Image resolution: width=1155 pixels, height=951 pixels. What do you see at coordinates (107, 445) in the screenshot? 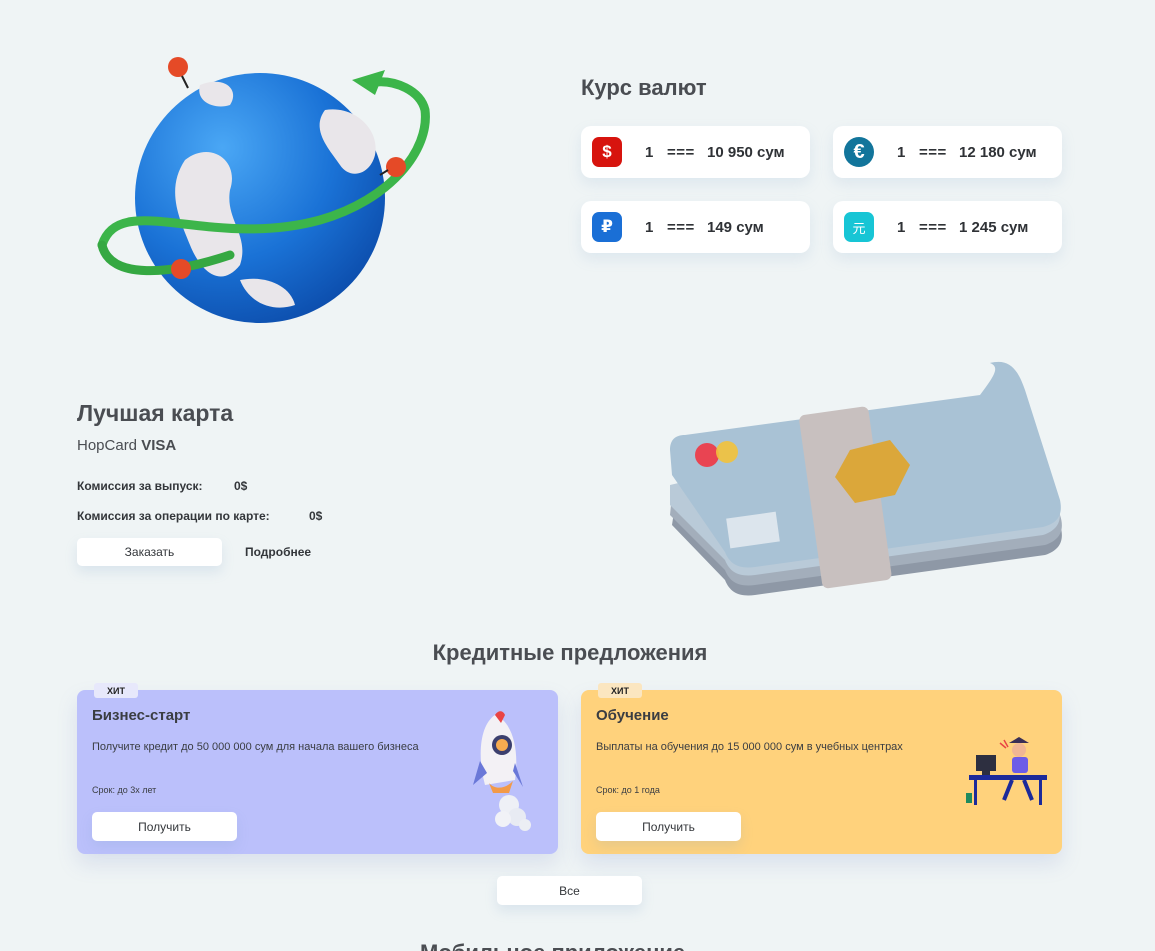
I see `best-card-brand: HopCard` at bounding box center [107, 445].